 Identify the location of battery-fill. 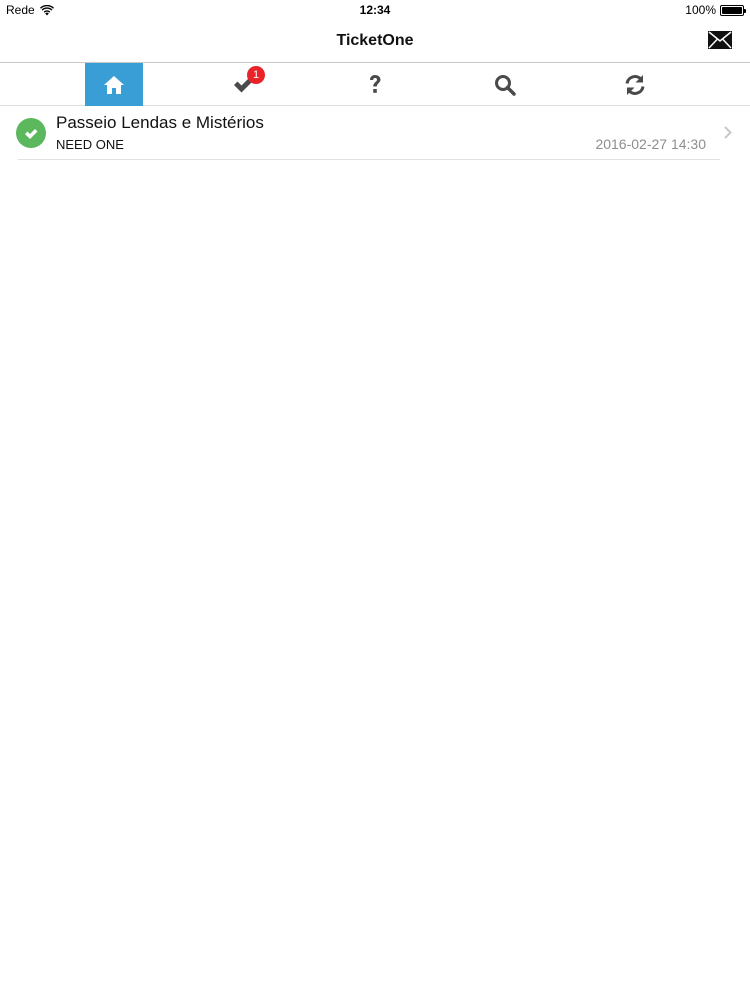
(732, 10).